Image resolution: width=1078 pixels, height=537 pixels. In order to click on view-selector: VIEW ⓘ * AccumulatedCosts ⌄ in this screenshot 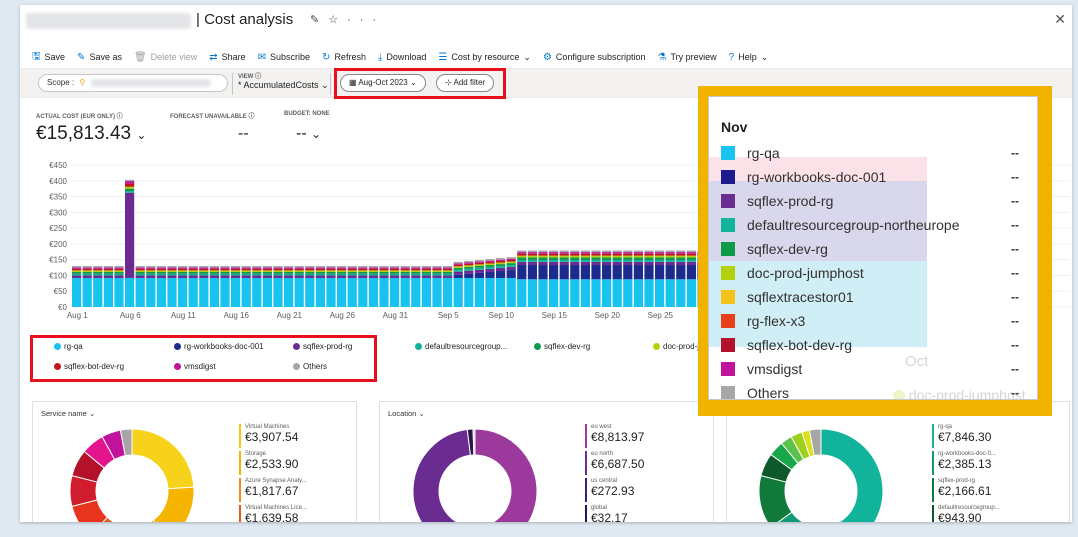, I will do `click(283, 81)`.